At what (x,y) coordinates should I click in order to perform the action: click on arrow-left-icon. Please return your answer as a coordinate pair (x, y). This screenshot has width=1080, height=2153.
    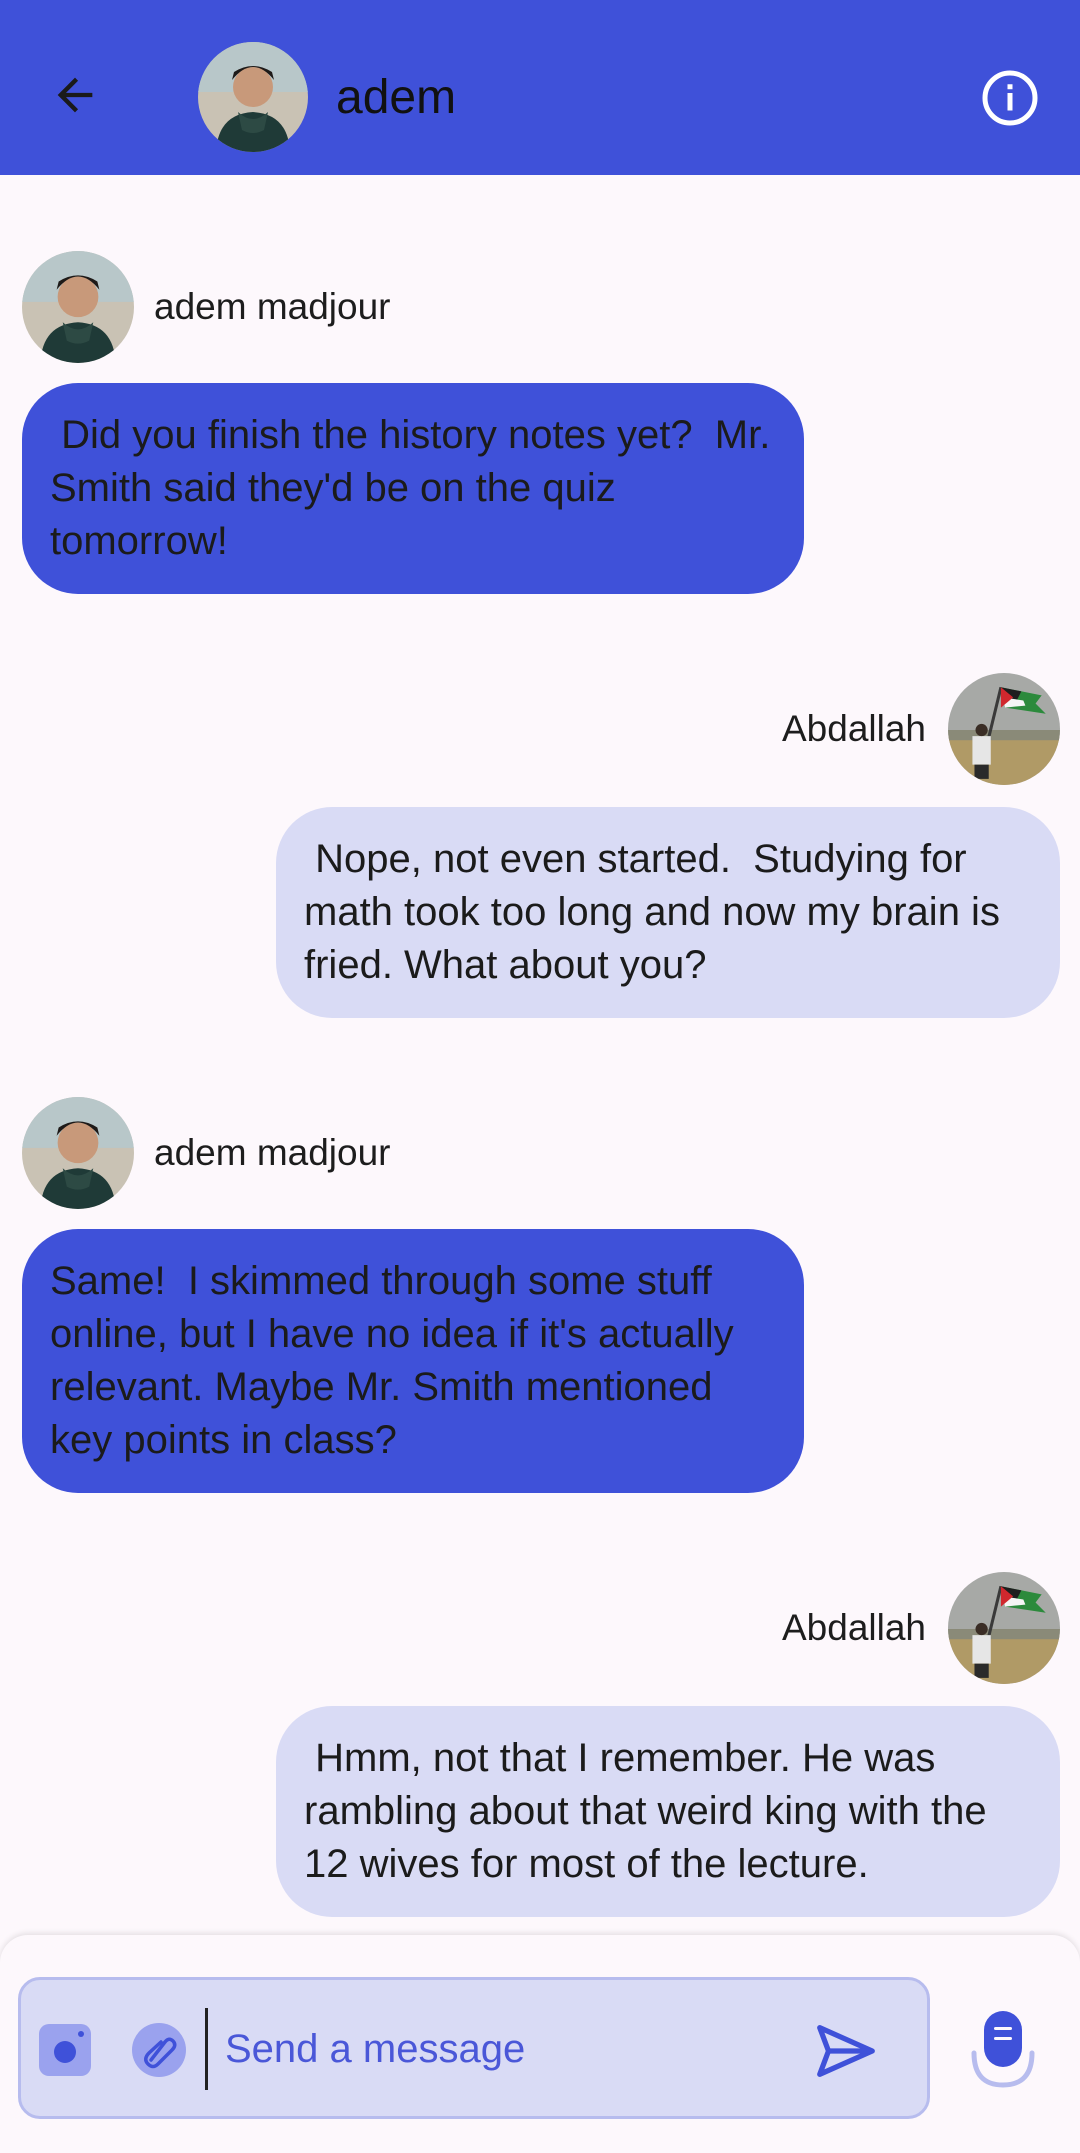
    Looking at the image, I should click on (75, 95).